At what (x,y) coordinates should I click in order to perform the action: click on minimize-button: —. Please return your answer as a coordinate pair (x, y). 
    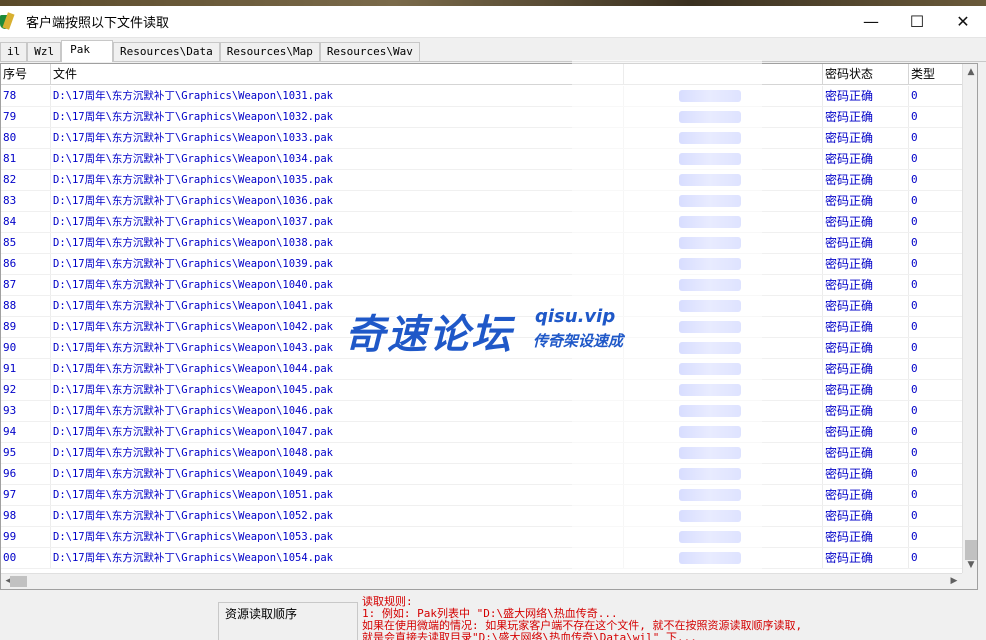
    Looking at the image, I should click on (871, 22).